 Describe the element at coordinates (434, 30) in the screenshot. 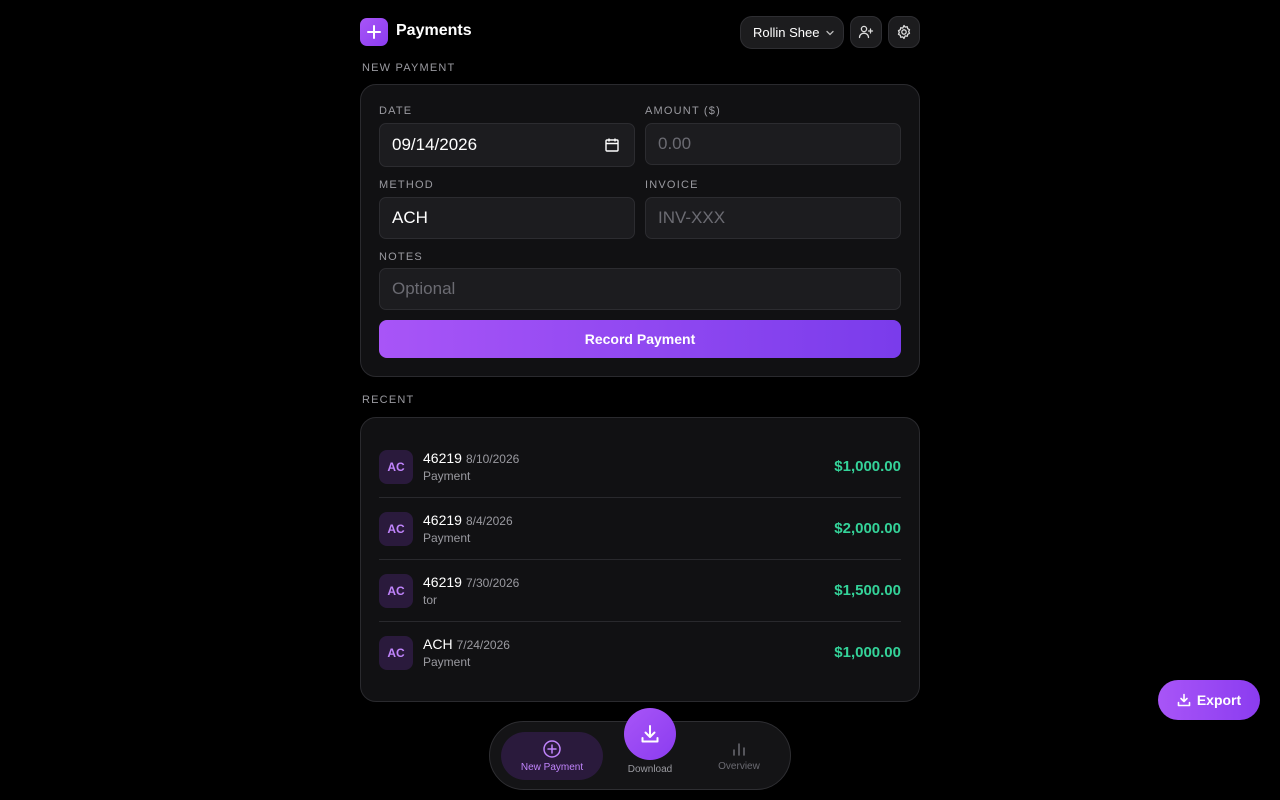

I see `app-title: Payments` at that location.